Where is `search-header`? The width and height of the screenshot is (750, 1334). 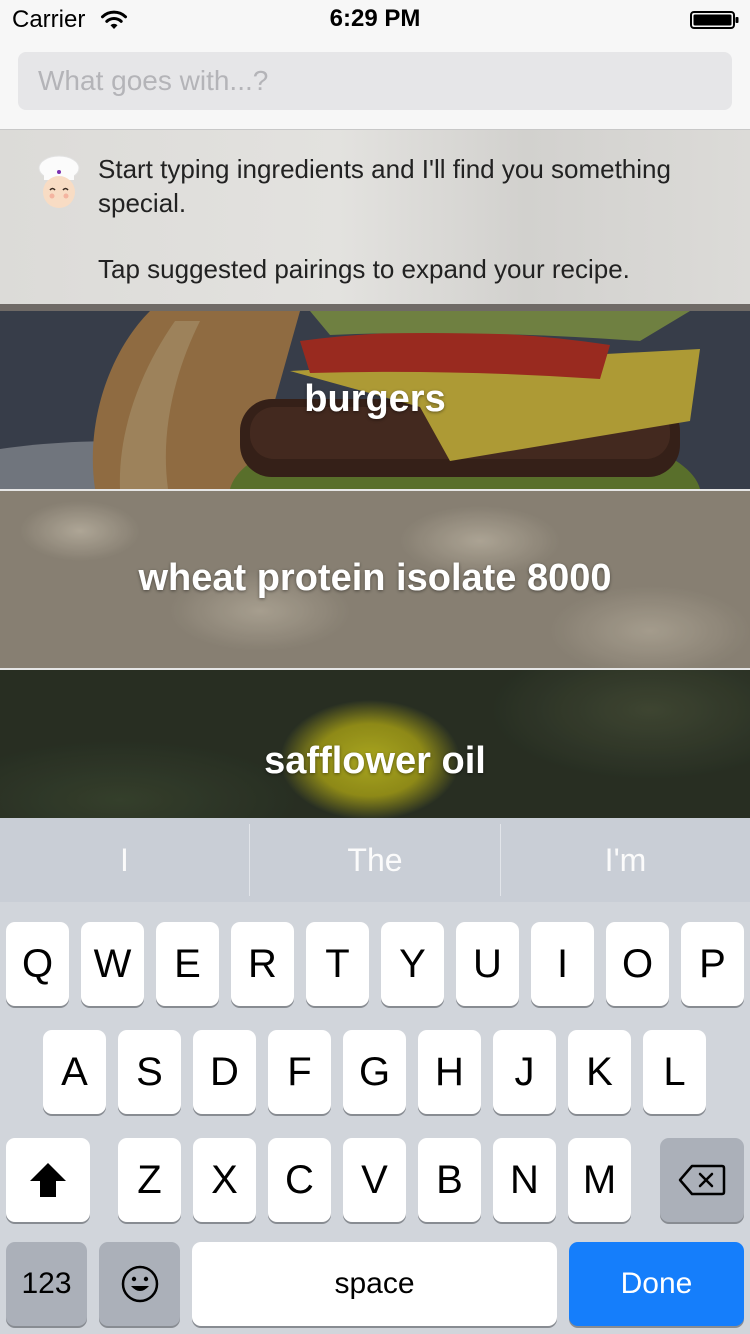
search-header is located at coordinates (375, 85).